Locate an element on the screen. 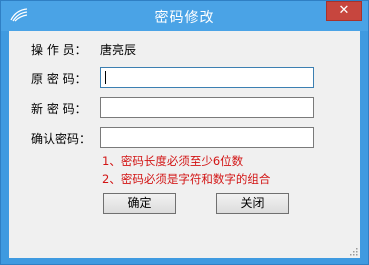 The height and width of the screenshot is (265, 369). confirm-password-input is located at coordinates (207, 137).